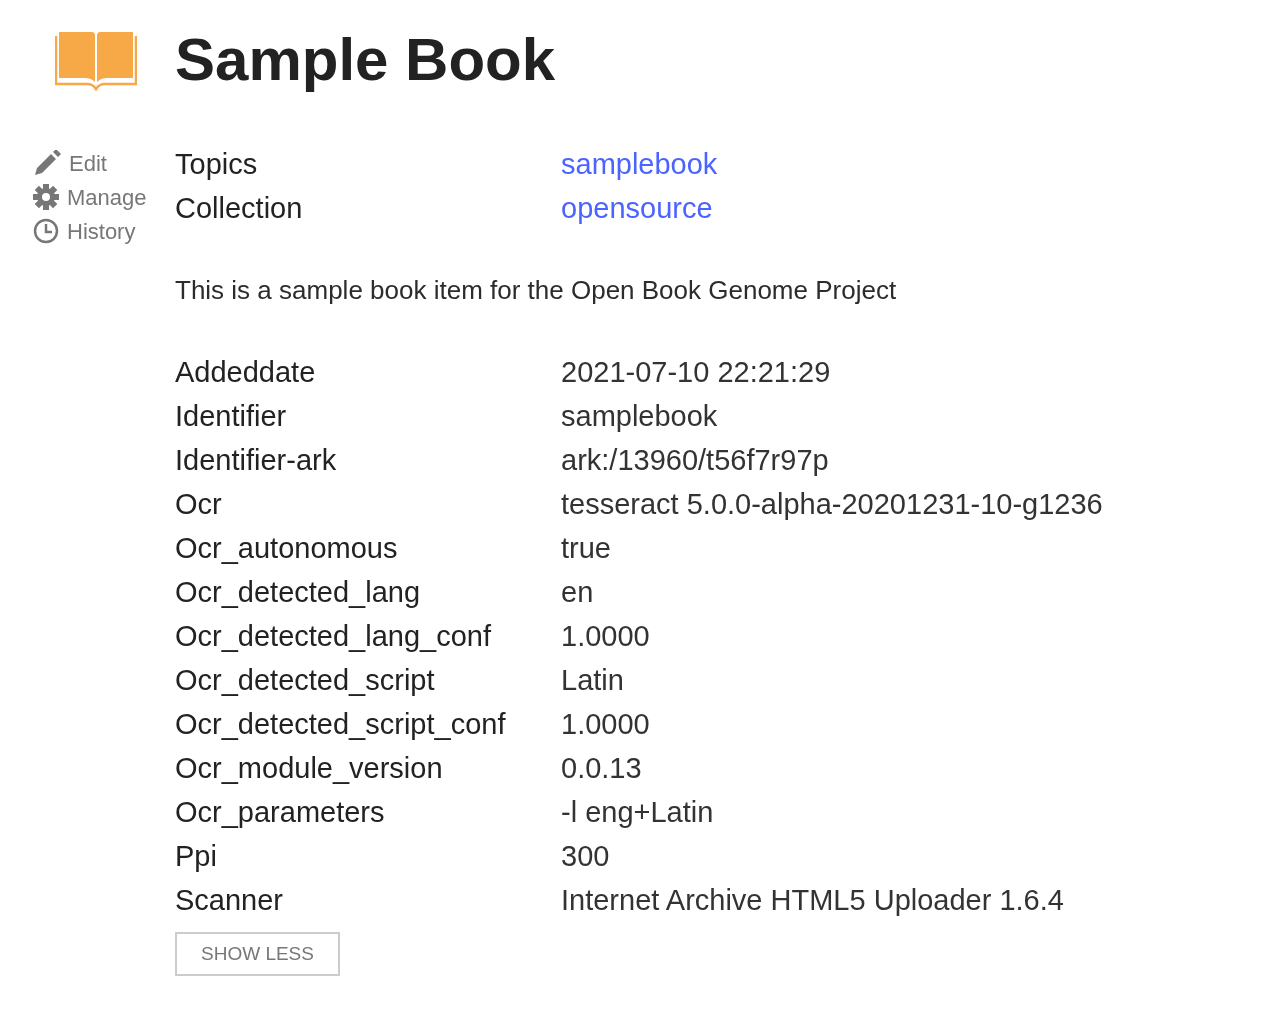 The width and height of the screenshot is (1276, 1036). I want to click on page-title: Sample Book, so click(365, 60).